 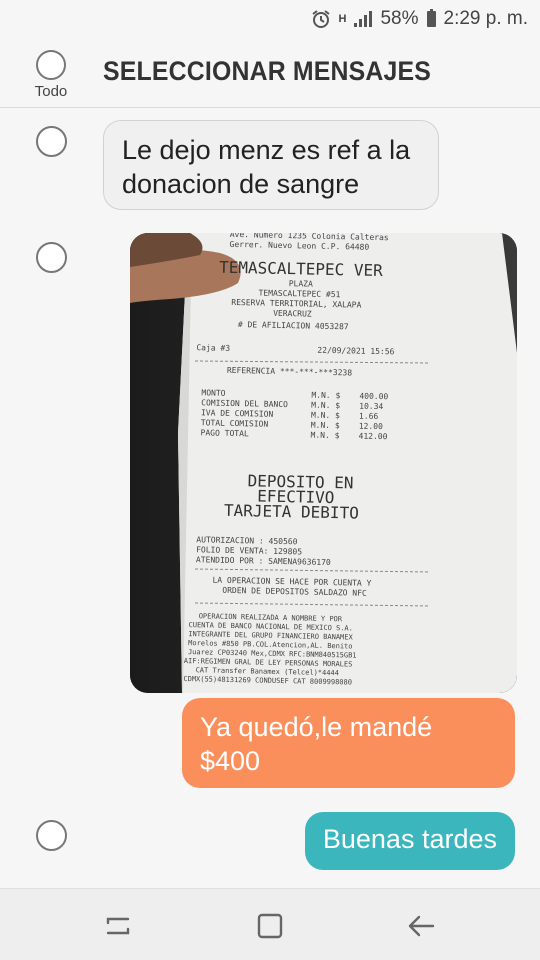 I want to click on receipt-text: 22/09/2021 15:56, so click(x=355, y=351).